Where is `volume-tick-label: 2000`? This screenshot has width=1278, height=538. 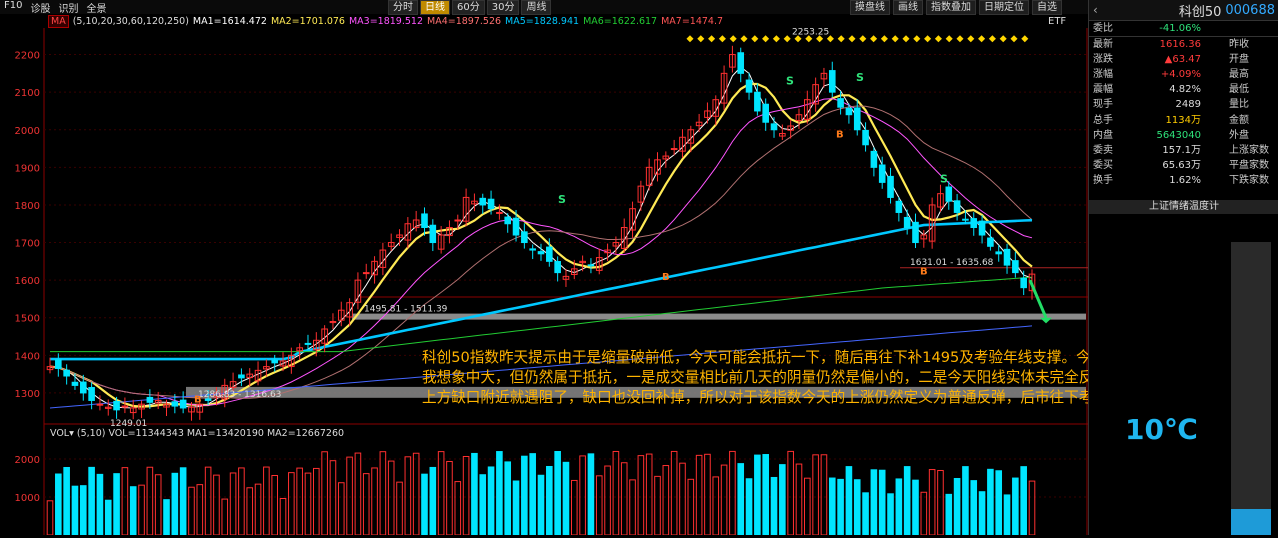 volume-tick-label: 2000 is located at coordinates (27, 460).